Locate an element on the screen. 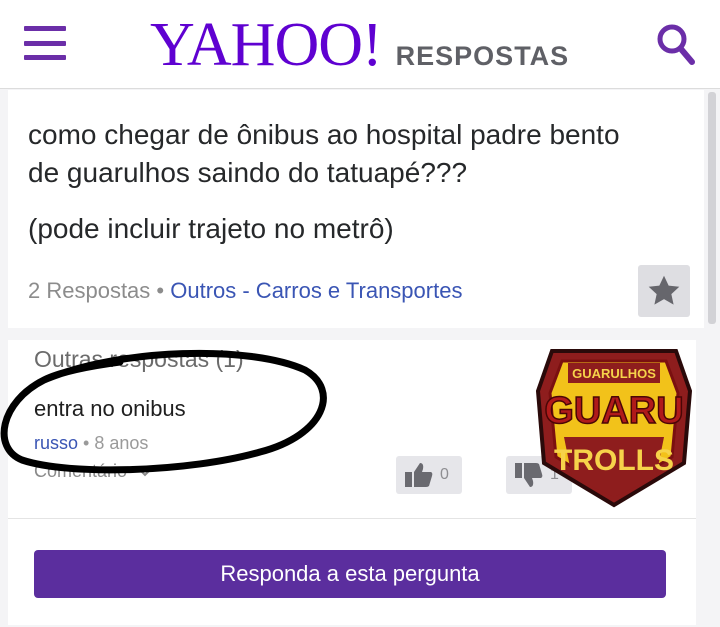 Image resolution: width=720 pixels, height=627 pixels. svg-text: GUARU is located at coordinates (613, 411).